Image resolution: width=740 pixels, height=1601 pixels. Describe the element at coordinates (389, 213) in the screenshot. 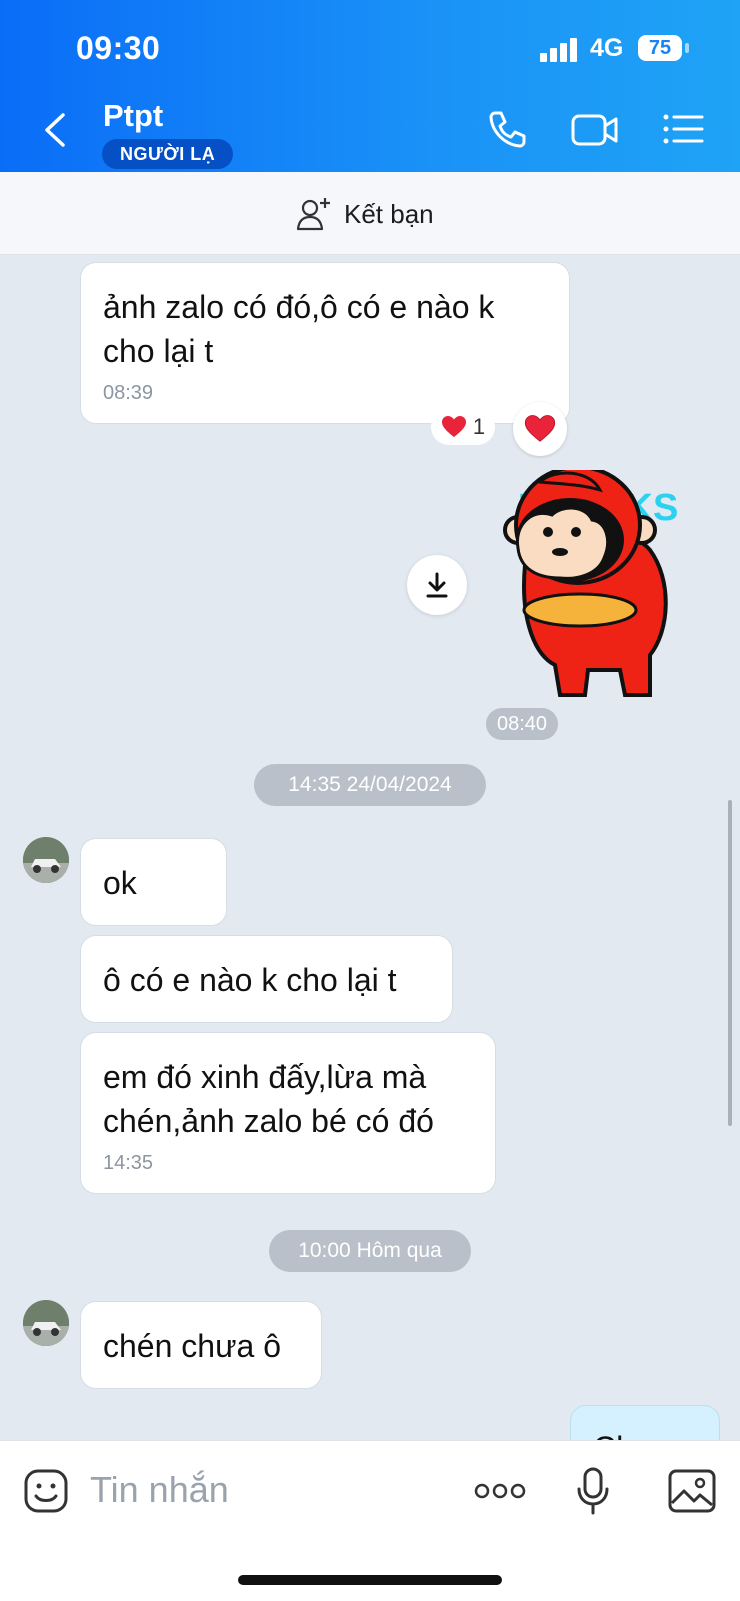

I see `add-friend-label: Kết bạn` at that location.